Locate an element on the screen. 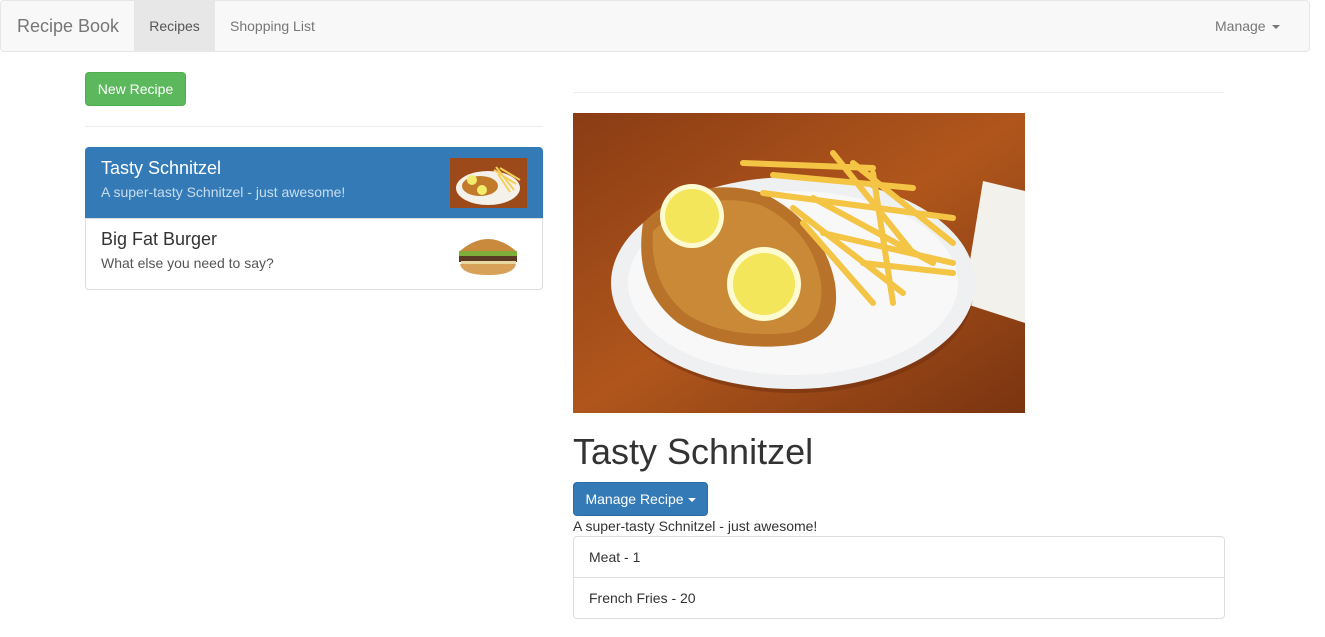 Image resolution: width=1325 pixels, height=637 pixels. navbar-brand: Recipe Book is located at coordinates (68, 26).